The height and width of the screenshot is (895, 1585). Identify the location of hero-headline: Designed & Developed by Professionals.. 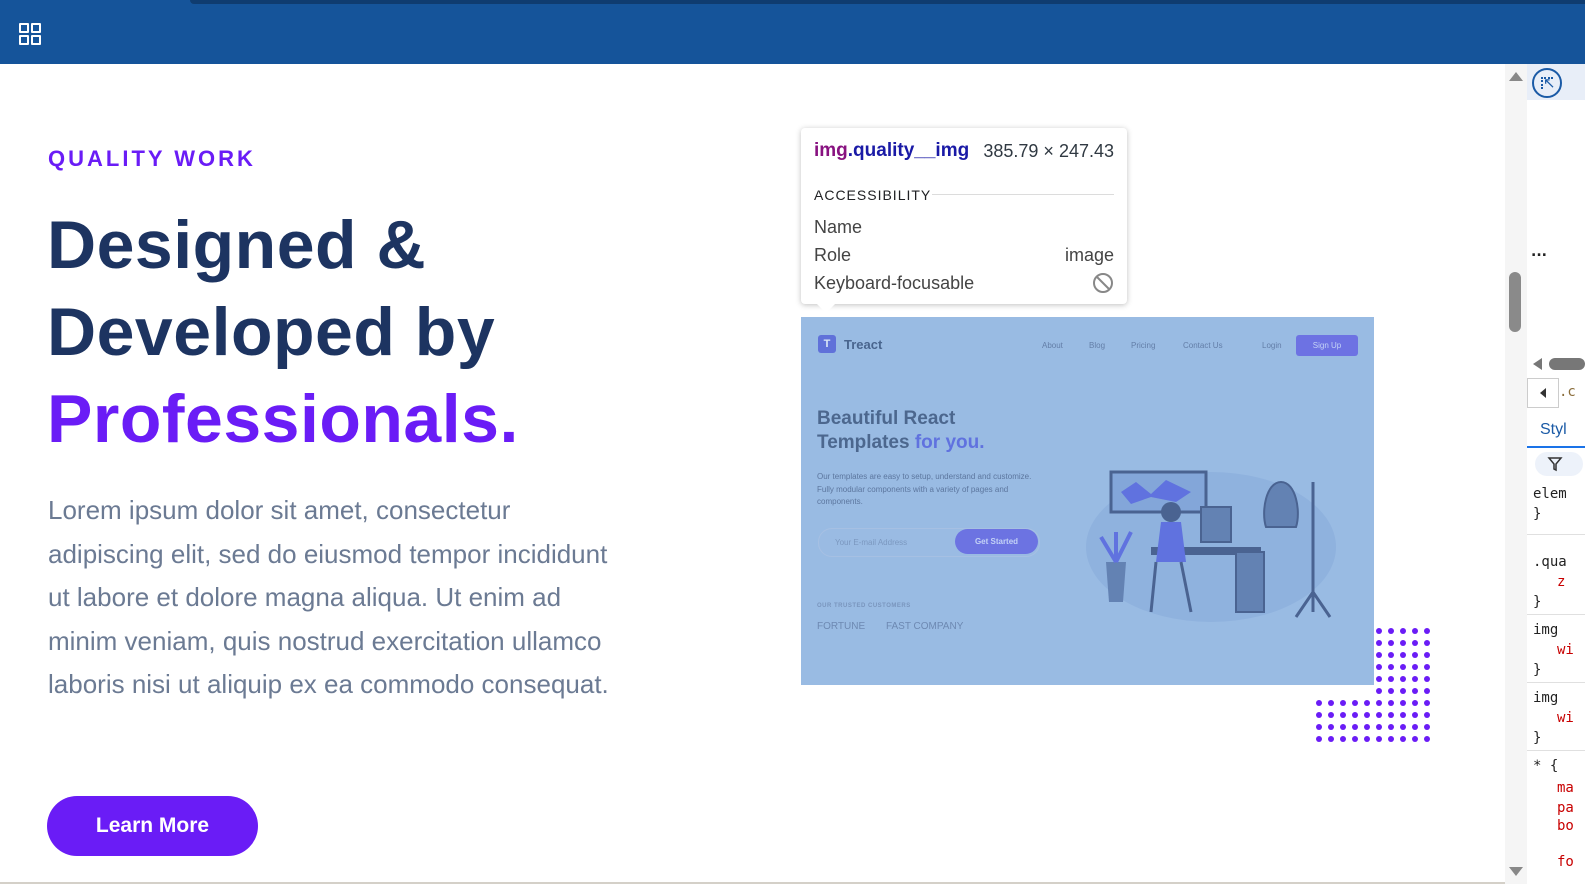
(283, 332).